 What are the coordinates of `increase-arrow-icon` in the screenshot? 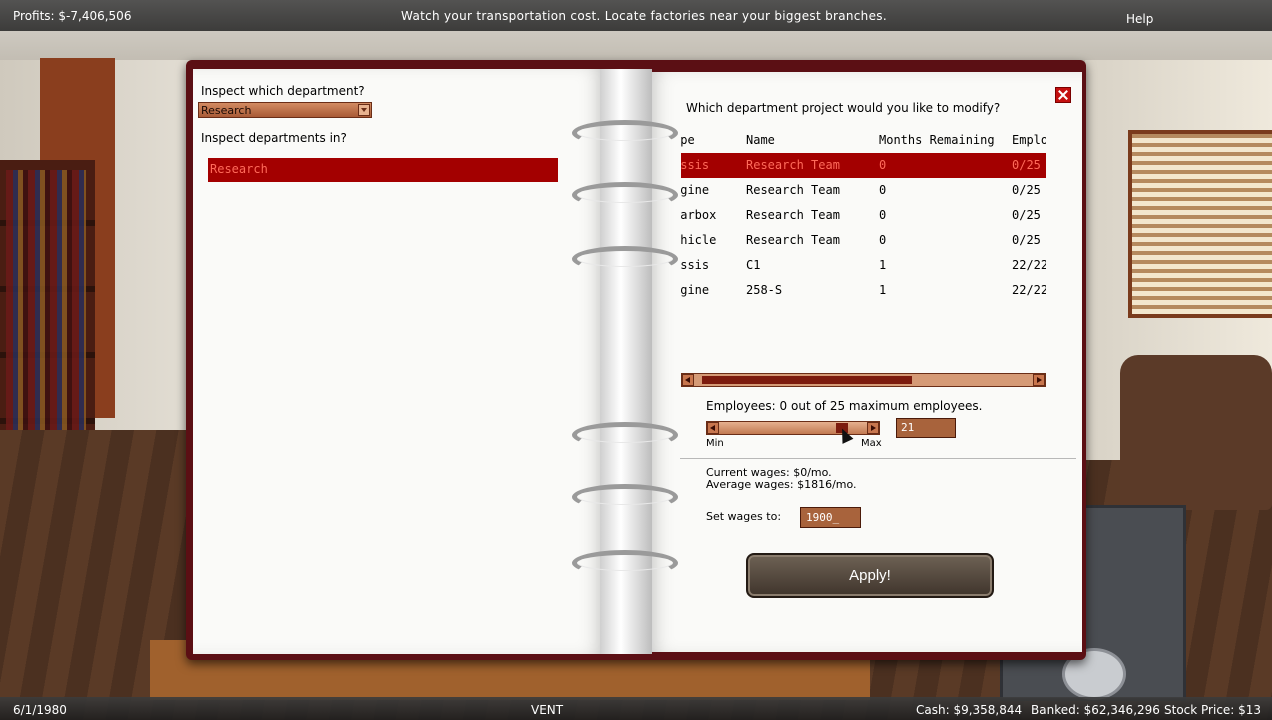 It's located at (873, 428).